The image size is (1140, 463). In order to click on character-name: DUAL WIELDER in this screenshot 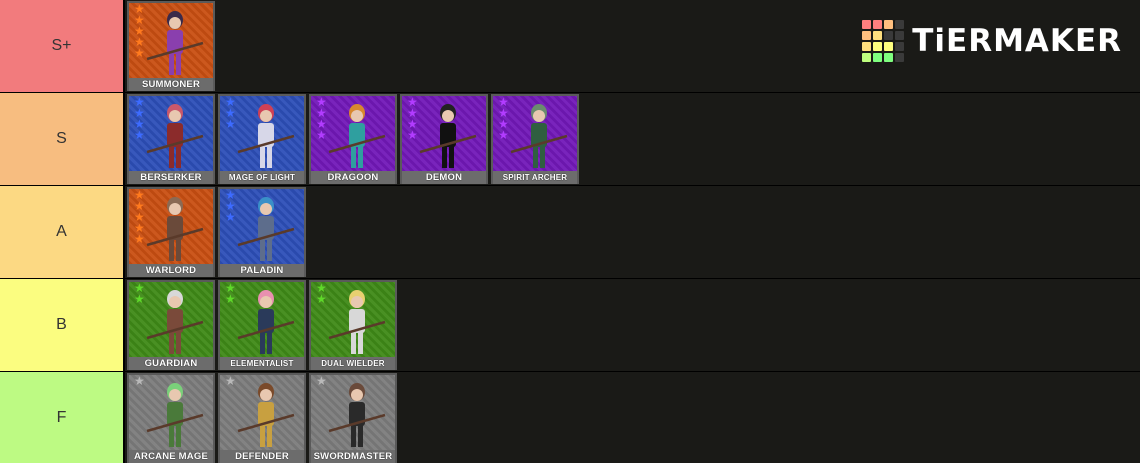, I will do `click(353, 363)`.